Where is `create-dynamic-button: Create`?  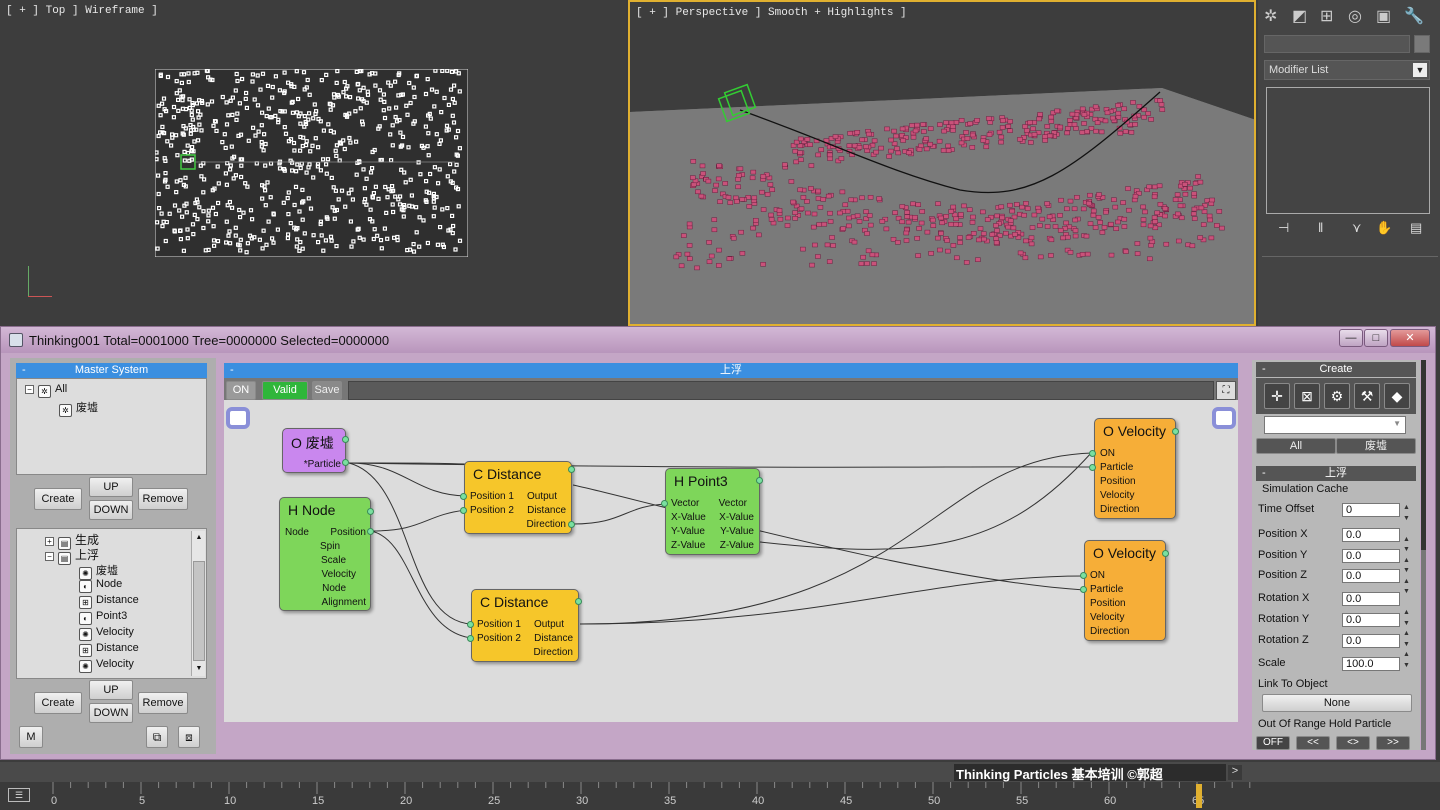 create-dynamic-button: Create is located at coordinates (58, 703).